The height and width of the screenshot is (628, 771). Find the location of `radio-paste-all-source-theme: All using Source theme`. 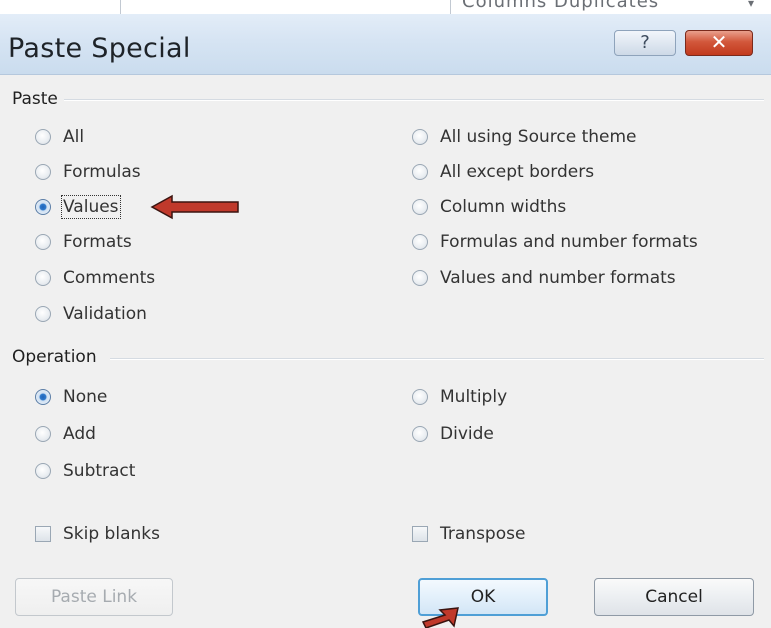

radio-paste-all-source-theme: All using Source theme is located at coordinates (524, 137).